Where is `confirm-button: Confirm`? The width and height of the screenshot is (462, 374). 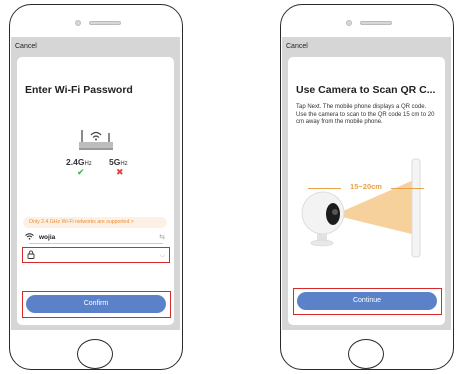 confirm-button: Confirm is located at coordinates (96, 304).